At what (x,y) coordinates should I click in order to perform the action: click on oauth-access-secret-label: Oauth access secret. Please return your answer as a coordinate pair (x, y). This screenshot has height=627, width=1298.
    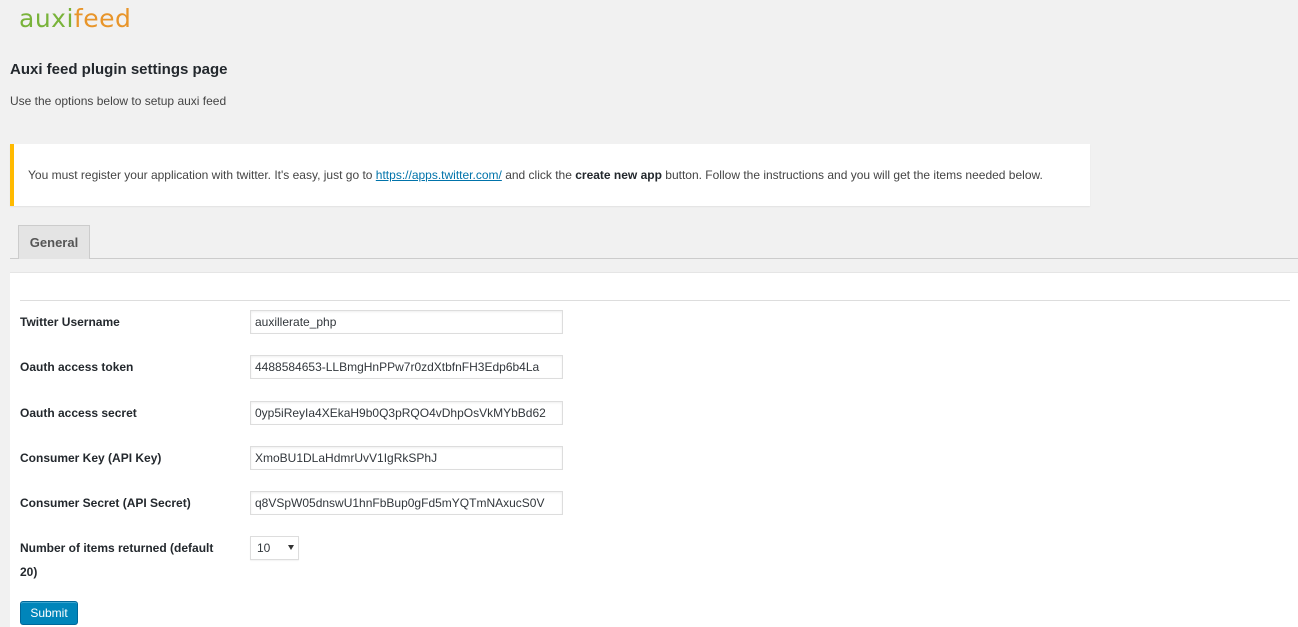
    Looking at the image, I should click on (78, 413).